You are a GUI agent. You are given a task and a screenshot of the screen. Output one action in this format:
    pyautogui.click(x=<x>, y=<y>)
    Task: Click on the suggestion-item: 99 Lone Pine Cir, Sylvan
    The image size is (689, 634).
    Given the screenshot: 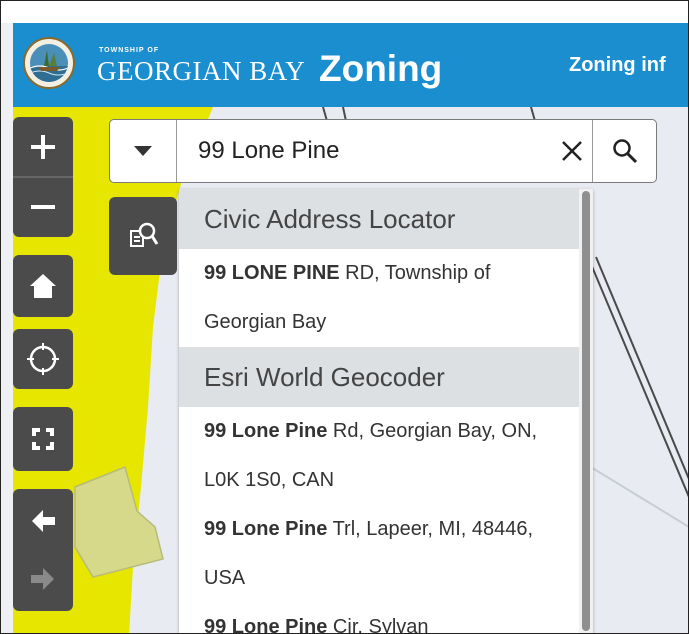 What is the action you would take?
    pyautogui.click(x=379, y=618)
    